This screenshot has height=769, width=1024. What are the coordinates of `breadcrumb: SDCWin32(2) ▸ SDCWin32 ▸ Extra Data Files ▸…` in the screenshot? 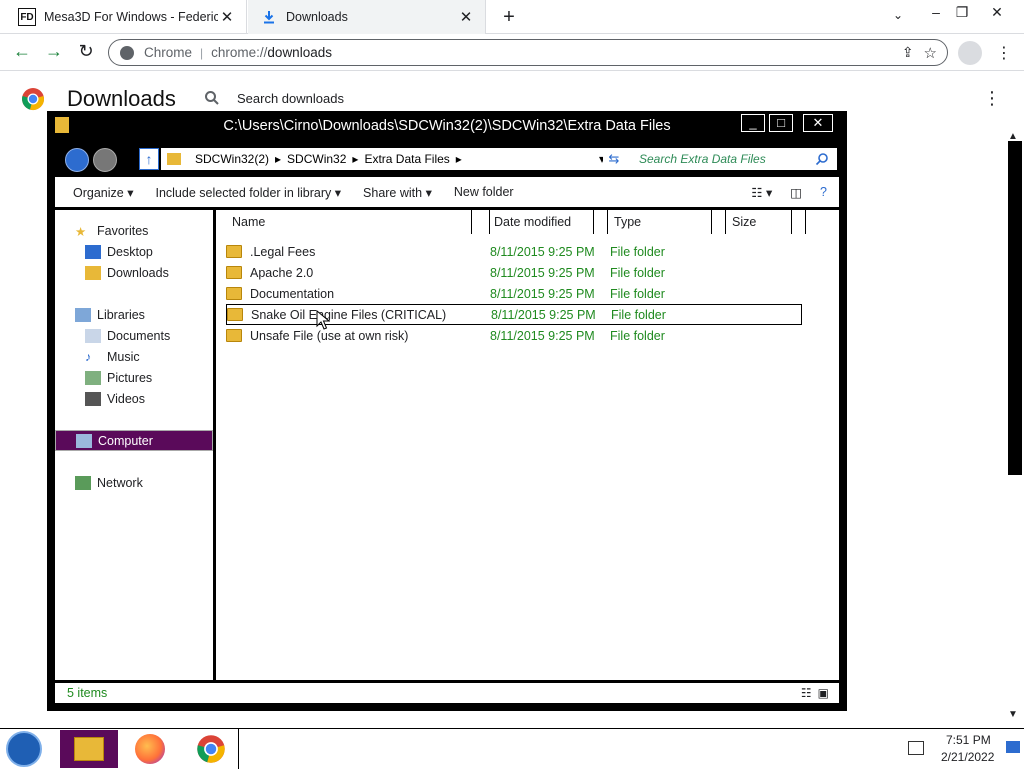 It's located at (398, 159).